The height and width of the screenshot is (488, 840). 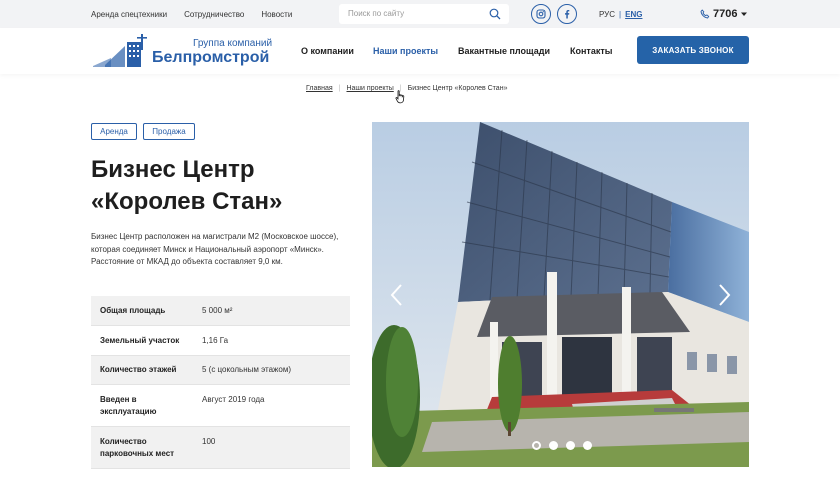 What do you see at coordinates (246, 369) in the screenshot?
I see `spec-value: 5 (с цокольным этажом)` at bounding box center [246, 369].